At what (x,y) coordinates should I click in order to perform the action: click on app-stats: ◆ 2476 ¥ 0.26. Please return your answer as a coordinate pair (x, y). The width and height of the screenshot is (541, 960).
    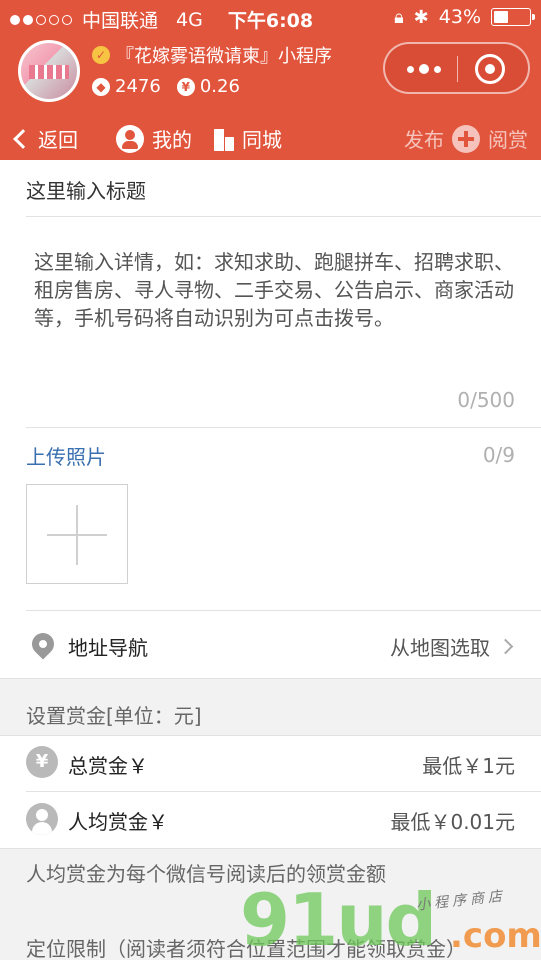
    Looking at the image, I should click on (166, 86).